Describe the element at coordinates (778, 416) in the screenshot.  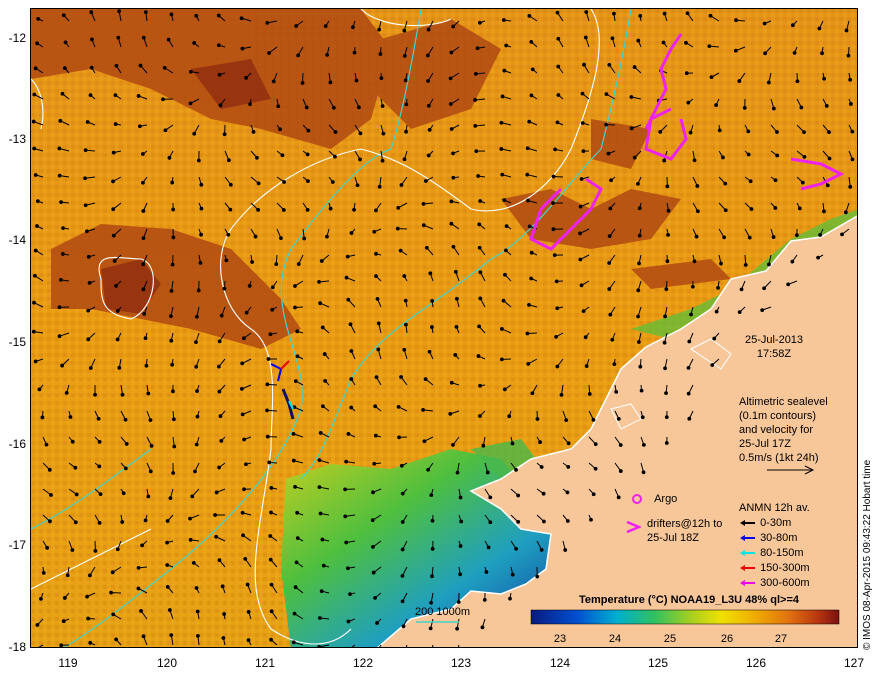
I see `altimetry-note-line: (0.1m contours)` at that location.